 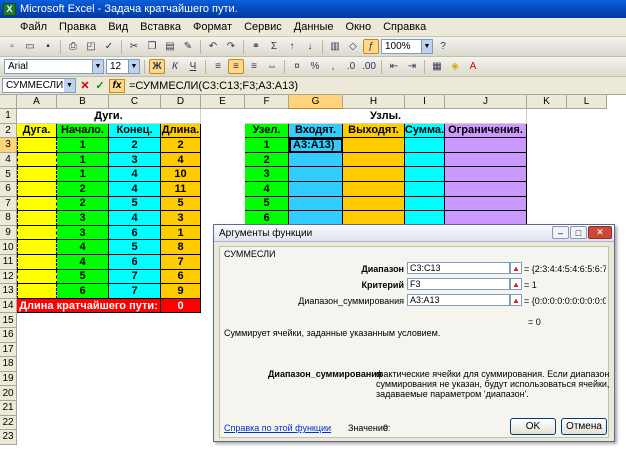 I want to click on arc-cell: 11, so click(x=181, y=189).